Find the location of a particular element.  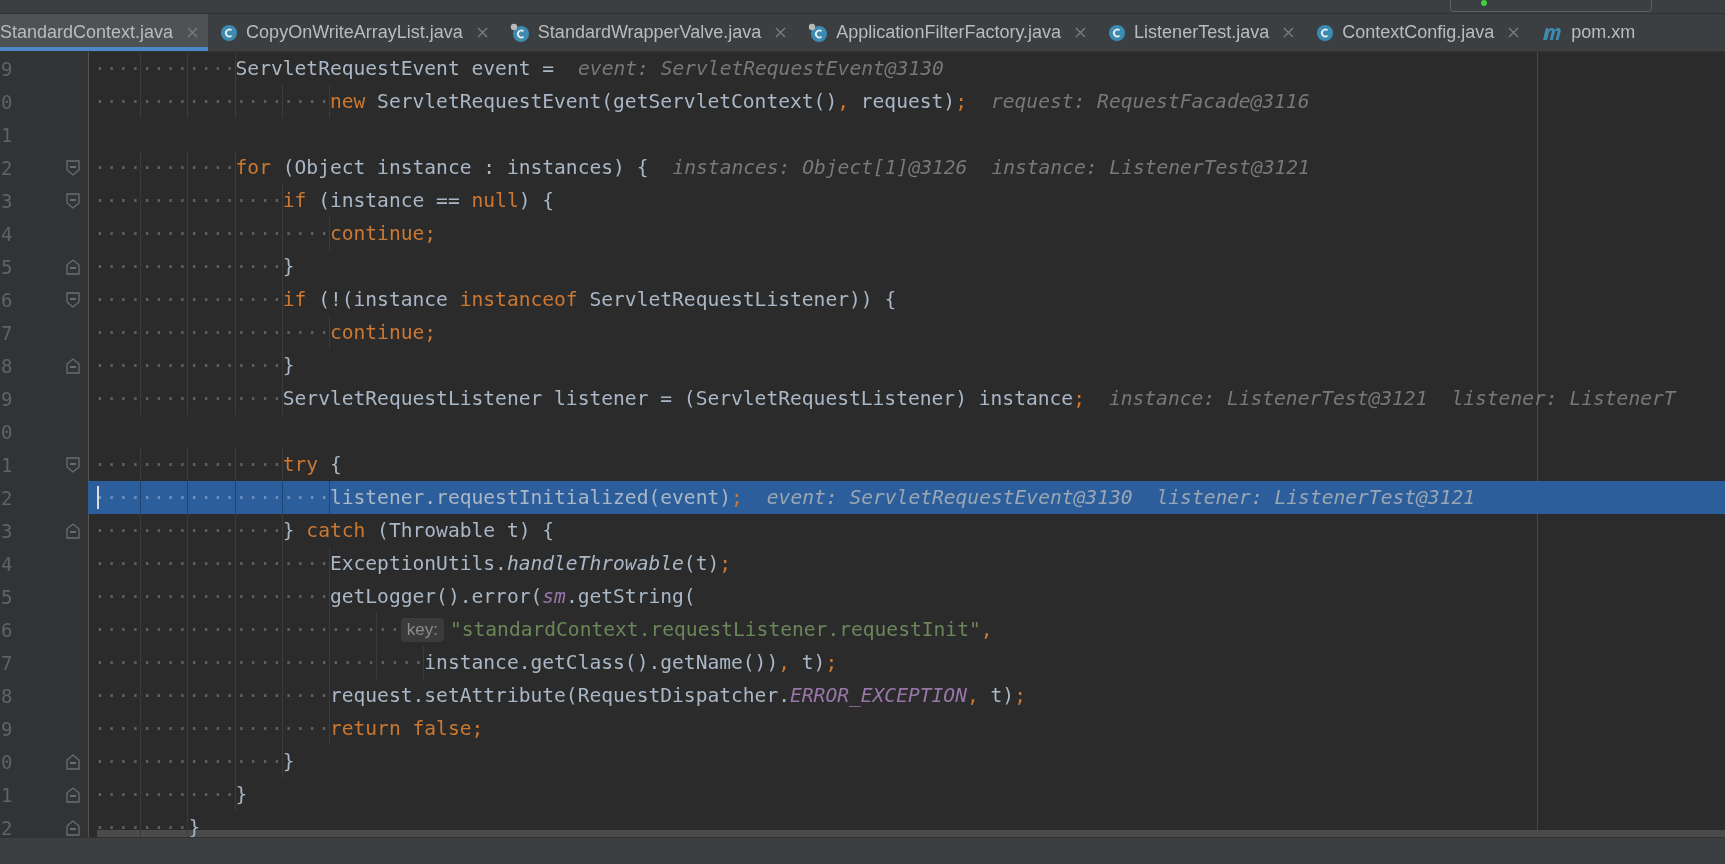

code-text: ExceptionUtils.handleThrowable(t); is located at coordinates (530, 563).